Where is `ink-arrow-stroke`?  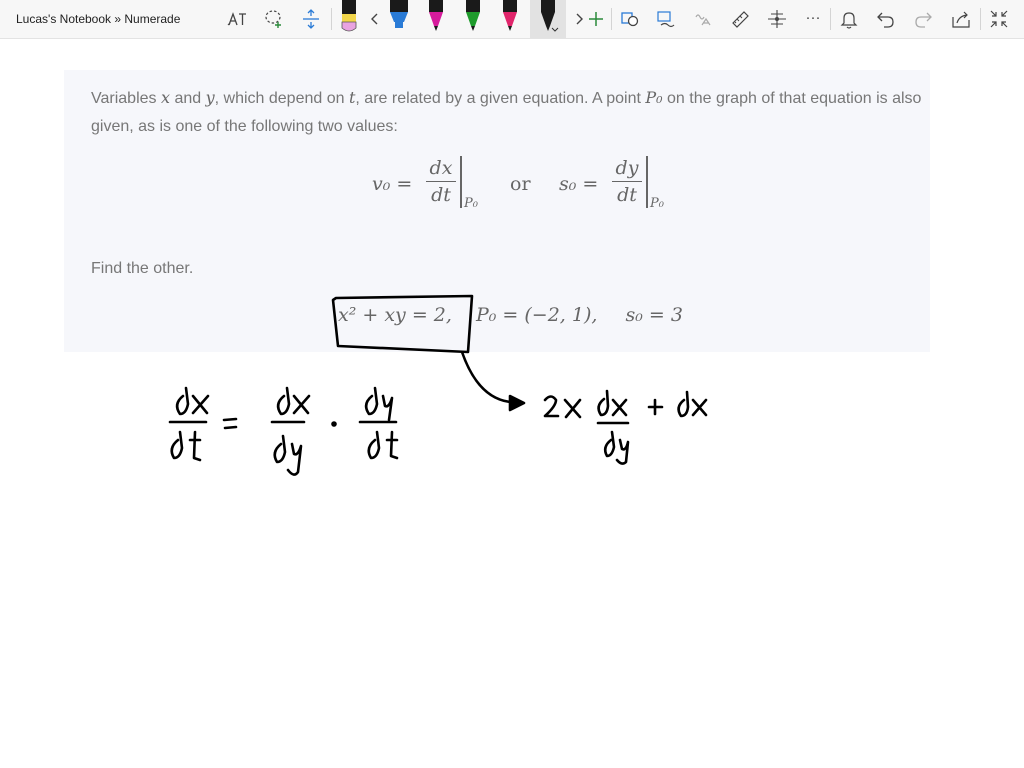 ink-arrow-stroke is located at coordinates (486, 377).